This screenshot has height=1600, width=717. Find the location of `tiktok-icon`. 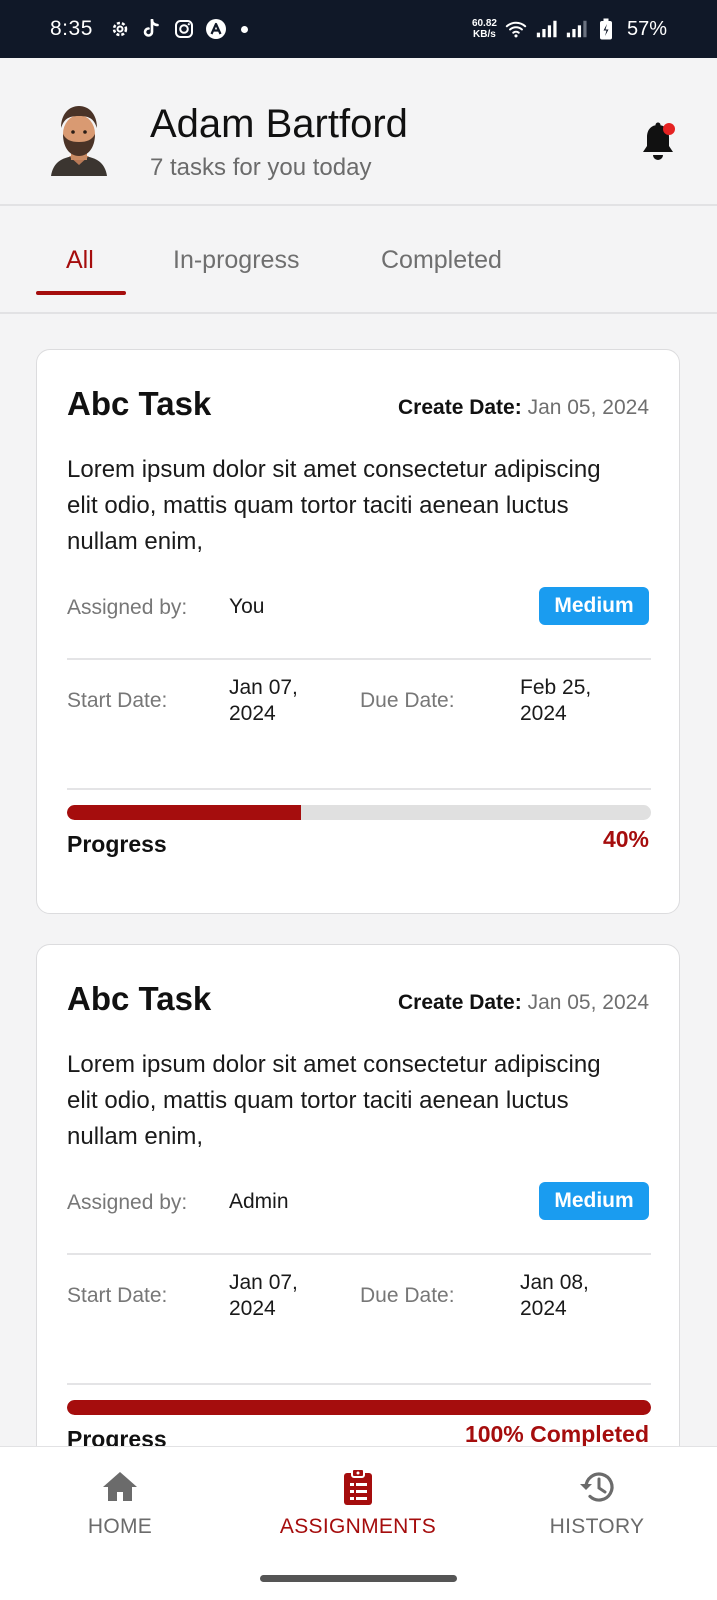

tiktok-icon is located at coordinates (152, 29).